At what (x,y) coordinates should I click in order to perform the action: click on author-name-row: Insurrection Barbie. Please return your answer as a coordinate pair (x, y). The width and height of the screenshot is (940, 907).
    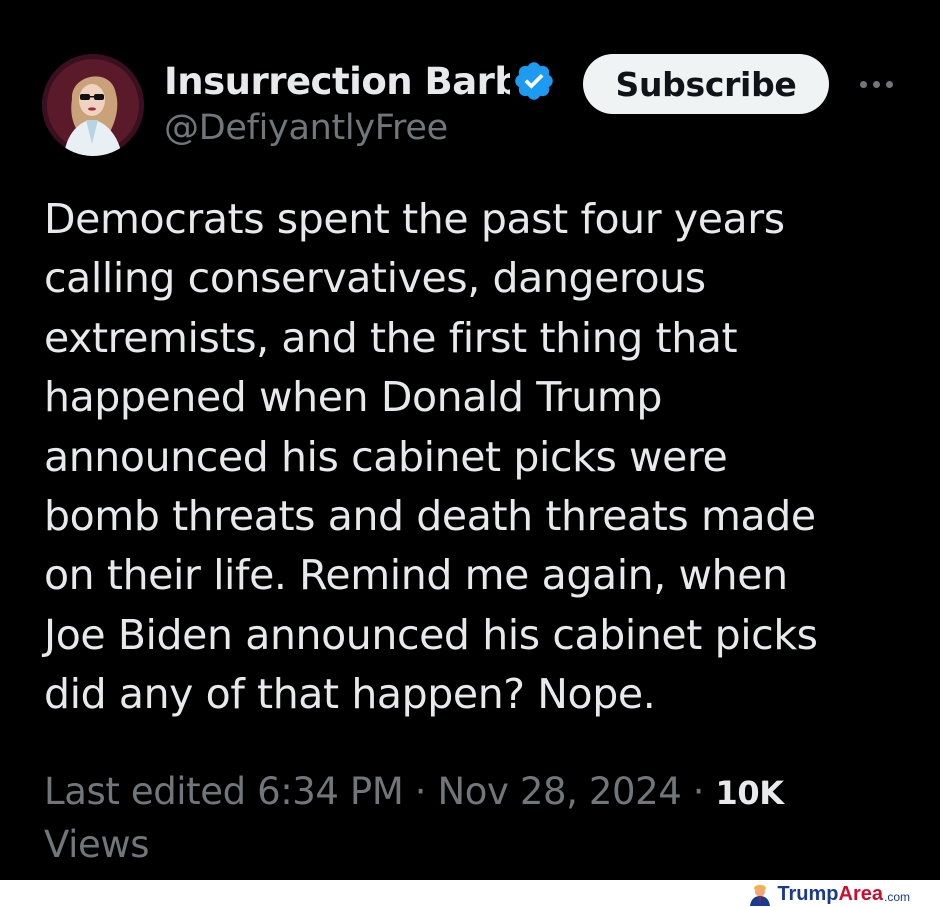
    Looking at the image, I should click on (360, 81).